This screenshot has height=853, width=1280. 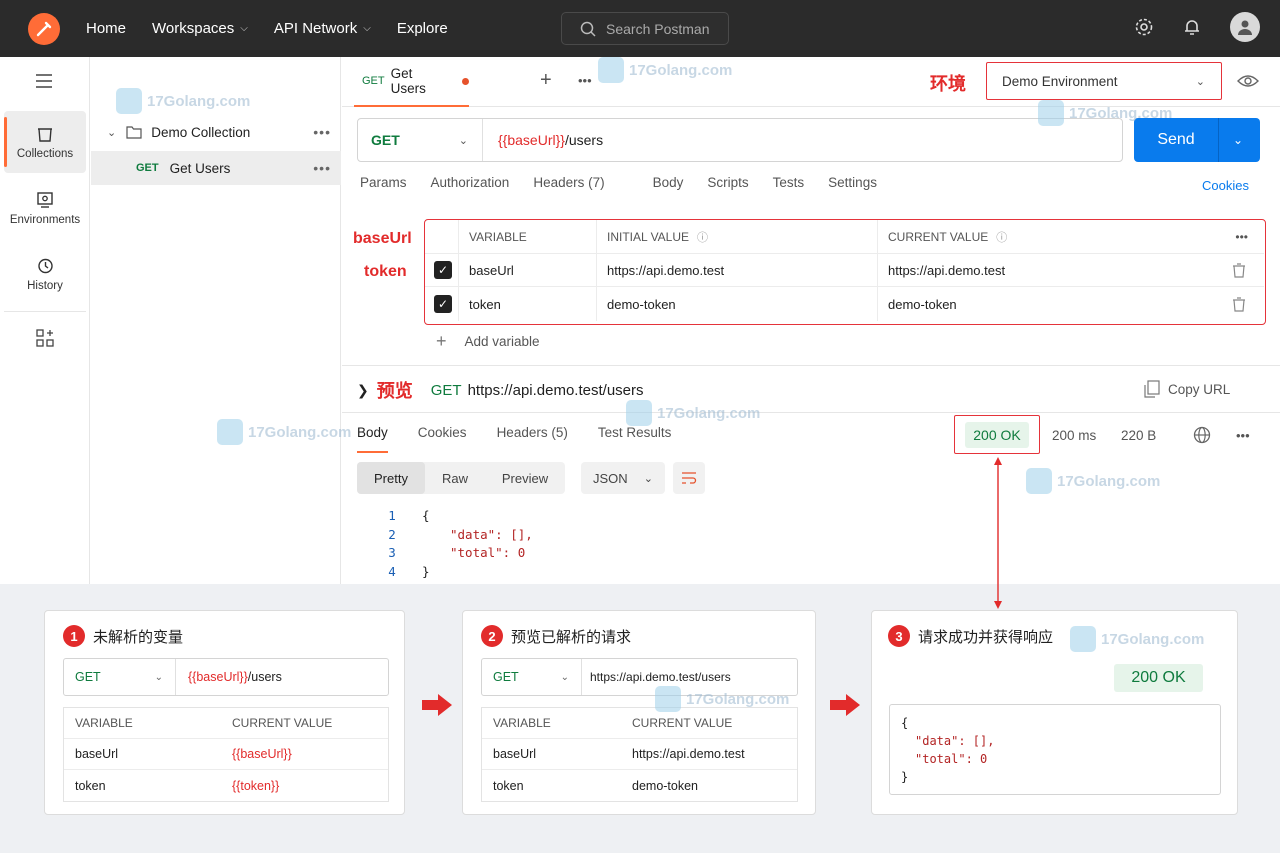 I want to click on step-1-url: GET ⌄ {{baseUrl}}/users, so click(x=226, y=677).